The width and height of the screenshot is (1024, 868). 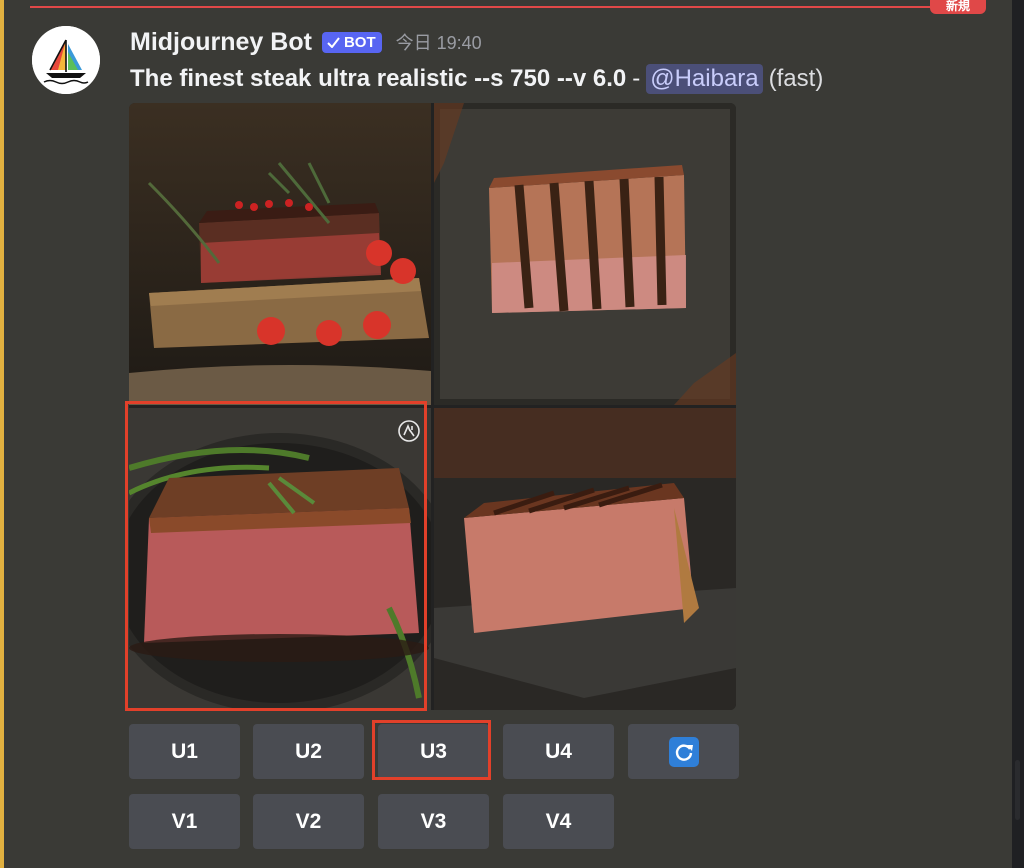 What do you see at coordinates (184, 821) in the screenshot?
I see `variation-button-1: V1` at bounding box center [184, 821].